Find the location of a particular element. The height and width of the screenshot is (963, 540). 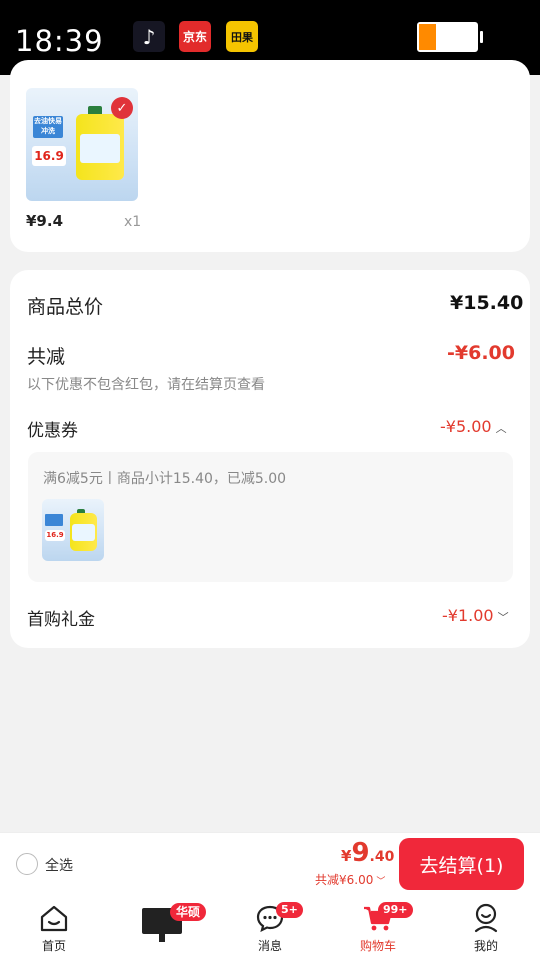

checkout-discount: 共减¥6.00 is located at coordinates (344, 880).